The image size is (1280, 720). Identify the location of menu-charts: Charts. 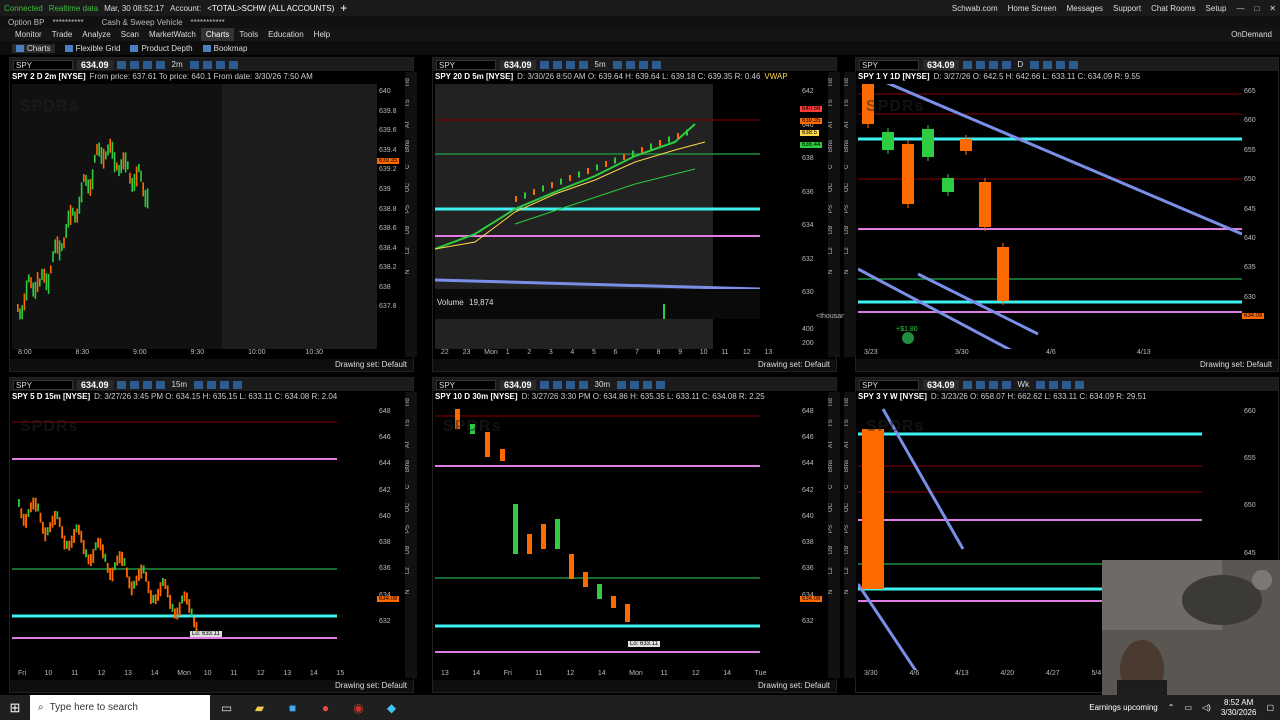
(217, 34).